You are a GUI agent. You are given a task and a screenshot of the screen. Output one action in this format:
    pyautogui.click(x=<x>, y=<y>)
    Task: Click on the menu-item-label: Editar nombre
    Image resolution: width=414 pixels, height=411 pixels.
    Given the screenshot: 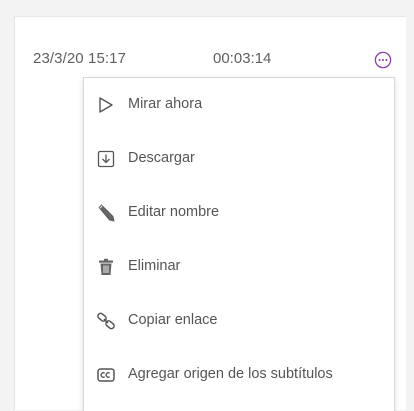 What is the action you would take?
    pyautogui.click(x=174, y=212)
    